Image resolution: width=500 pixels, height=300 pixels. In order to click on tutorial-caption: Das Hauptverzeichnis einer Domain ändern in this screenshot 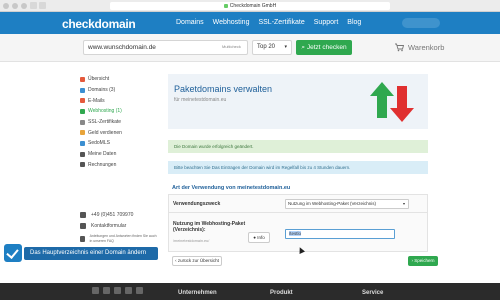, I will do `click(80, 253)`.